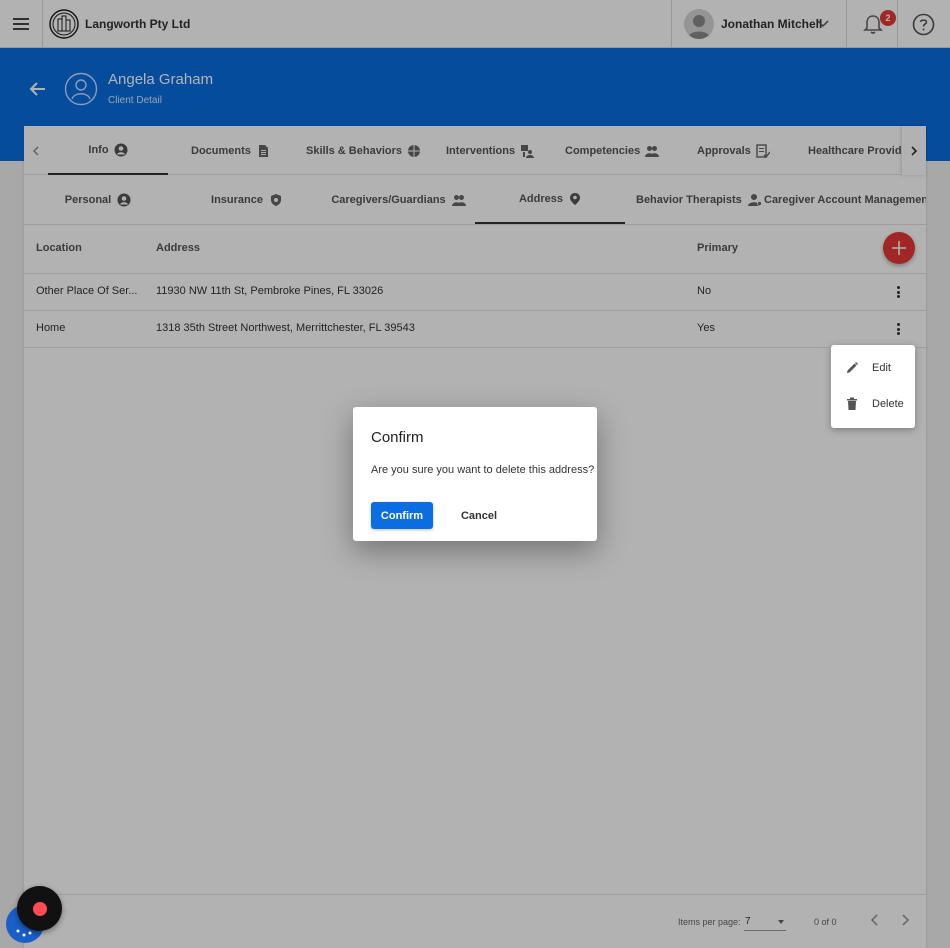 This screenshot has height=948, width=950. I want to click on record-button, so click(39, 908).